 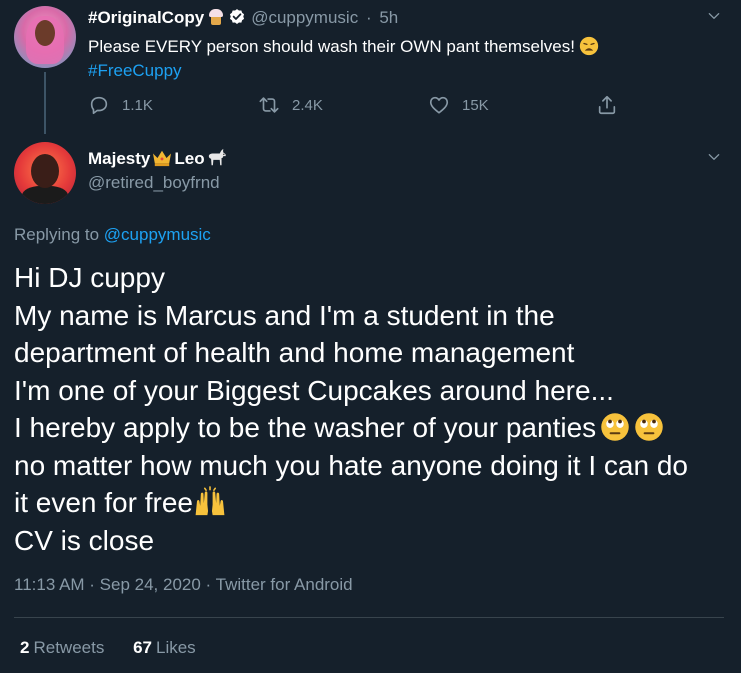 What do you see at coordinates (45, 37) in the screenshot?
I see `parent-avatar` at bounding box center [45, 37].